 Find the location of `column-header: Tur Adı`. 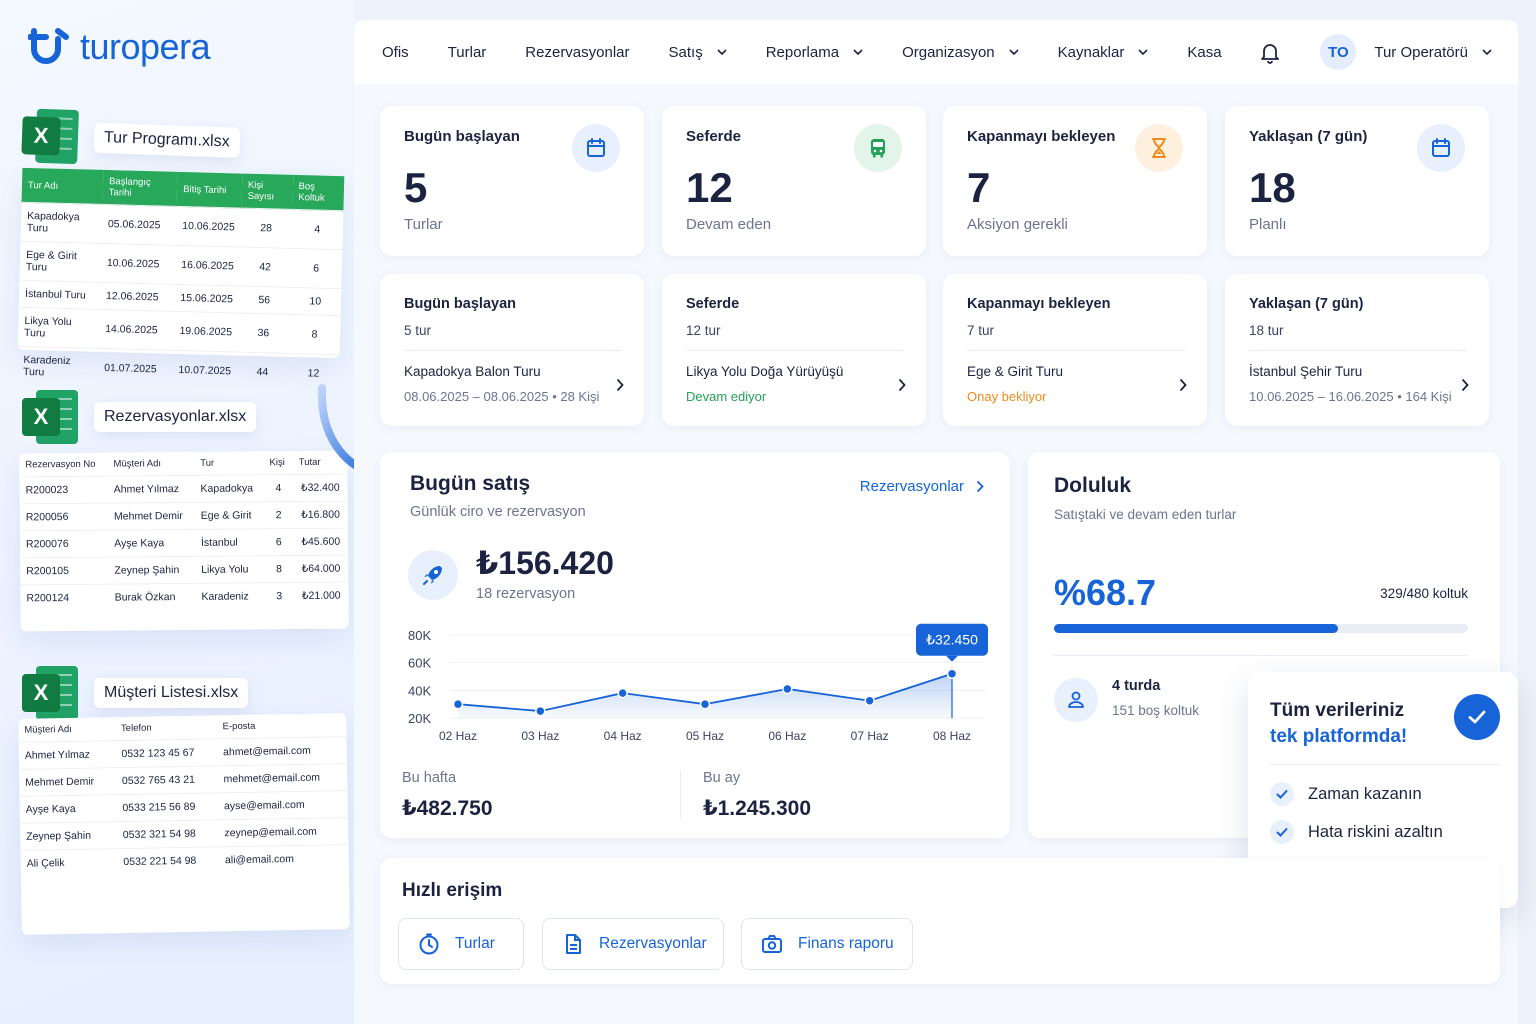

column-header: Tur Adı is located at coordinates (62, 186).